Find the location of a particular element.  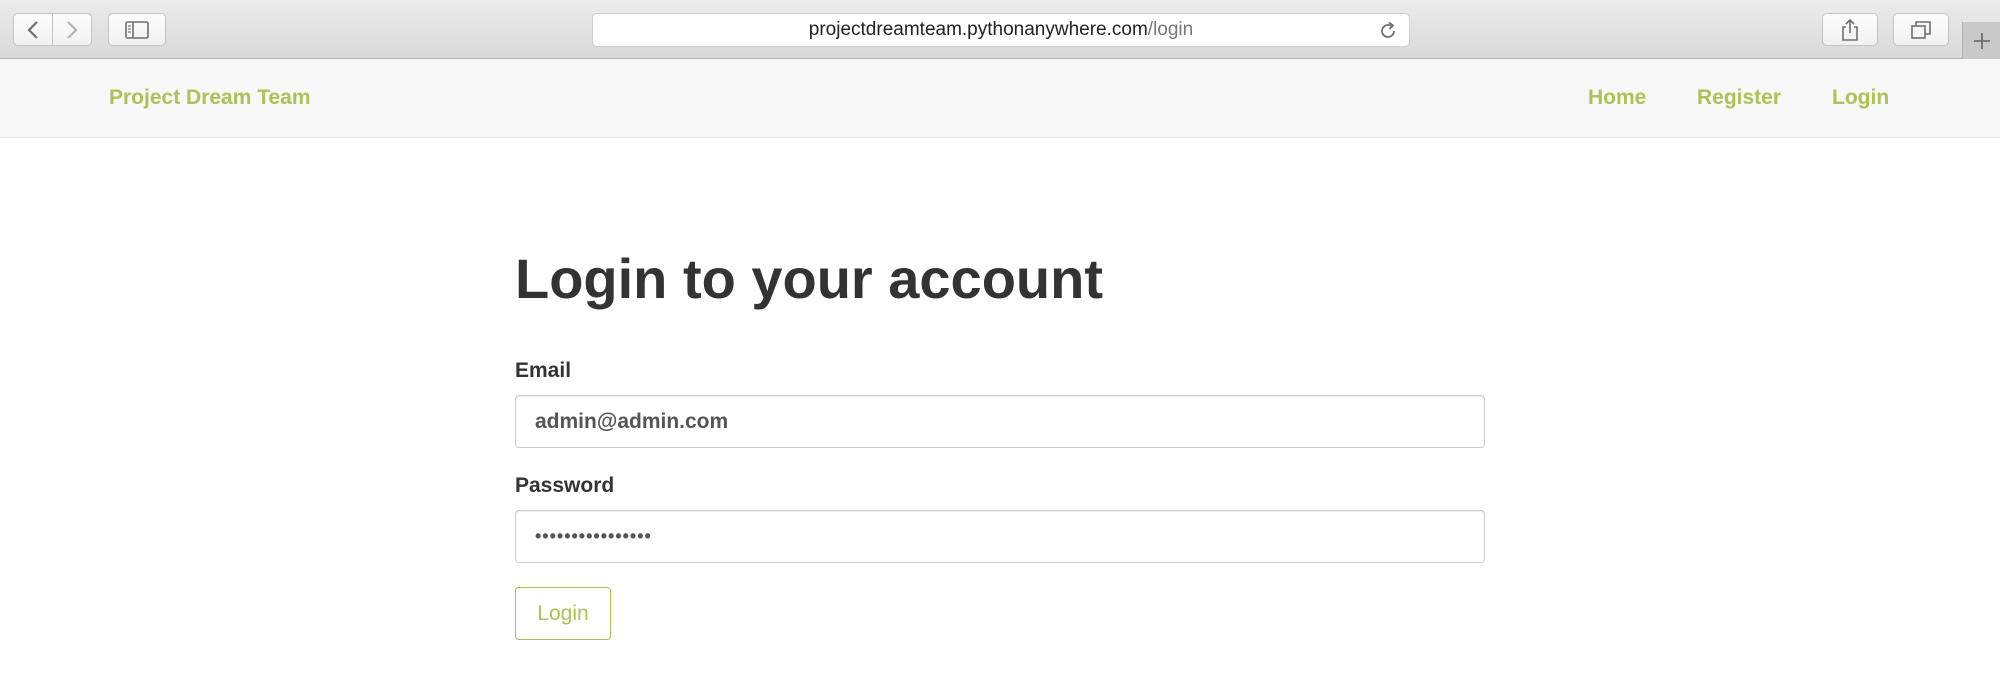

nav-link-register: Register is located at coordinates (1739, 98).